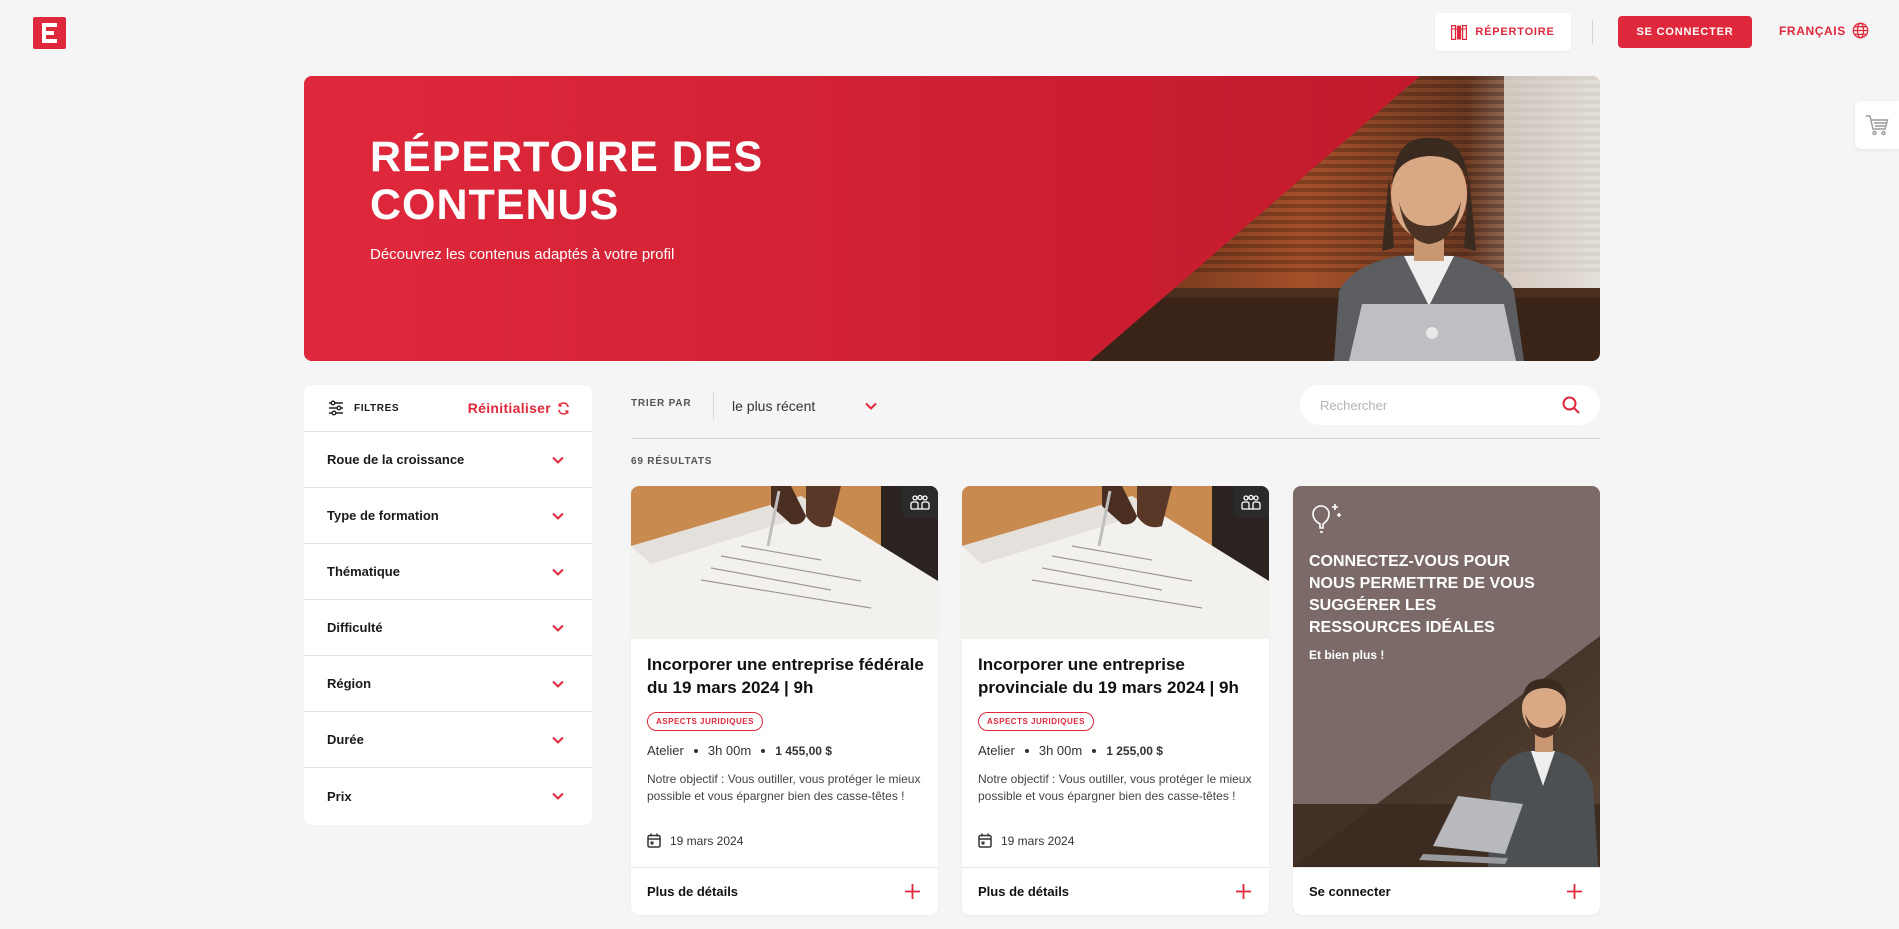  What do you see at coordinates (349, 683) in the screenshot?
I see `filter-label: Région` at bounding box center [349, 683].